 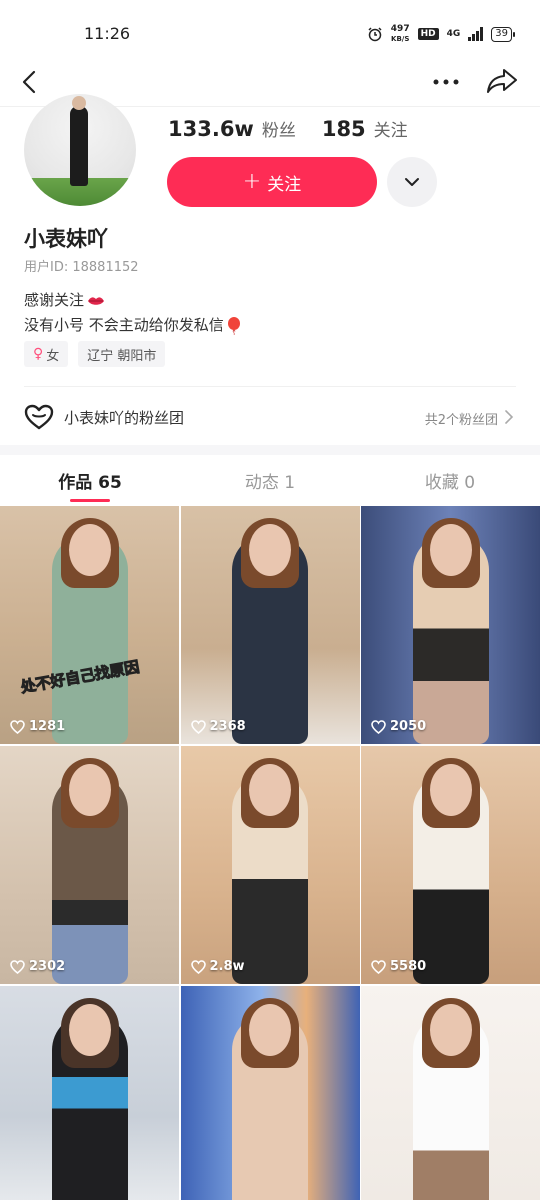 I want to click on alarm-icon, so click(x=375, y=34).